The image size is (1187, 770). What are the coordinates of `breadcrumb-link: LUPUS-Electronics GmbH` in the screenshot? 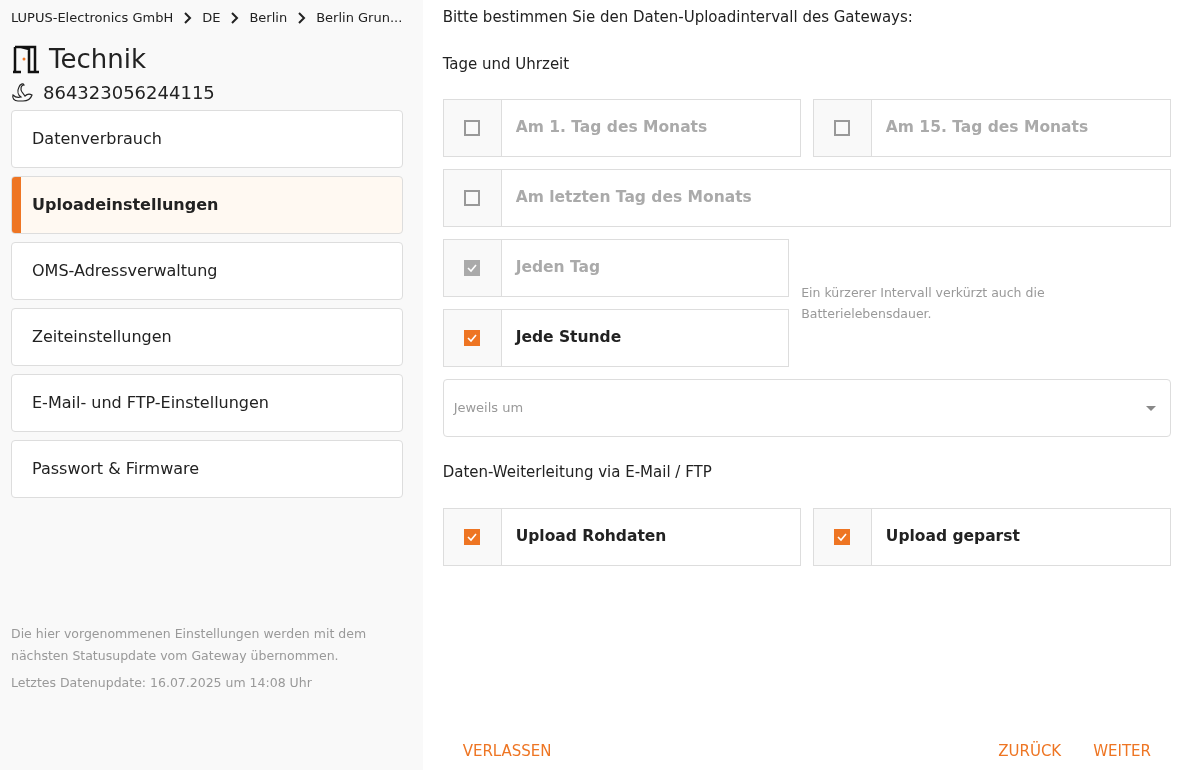 It's located at (92, 18).